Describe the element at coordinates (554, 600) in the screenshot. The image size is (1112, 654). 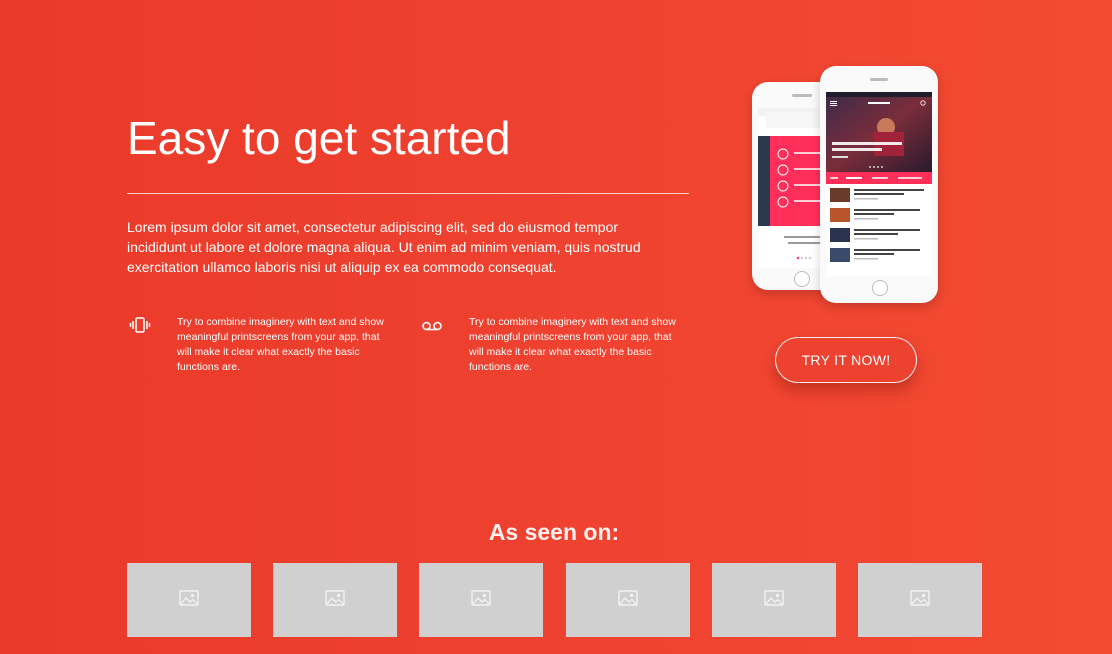
I see `as-seen-on-logos` at that location.